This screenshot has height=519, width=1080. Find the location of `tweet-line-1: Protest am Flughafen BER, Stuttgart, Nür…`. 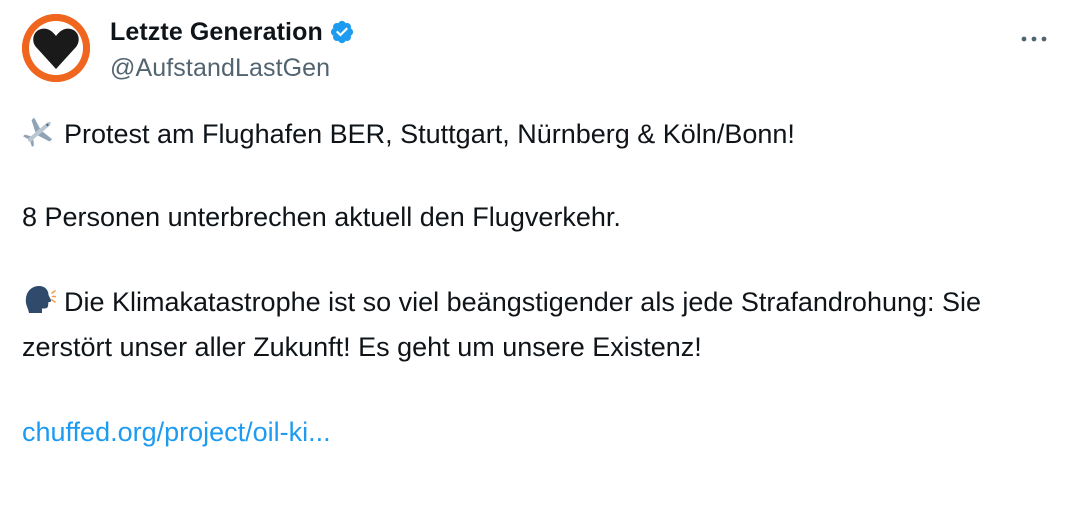

tweet-line-1: Protest am Flughafen BER, Stuttgart, Nür… is located at coordinates (537, 134).